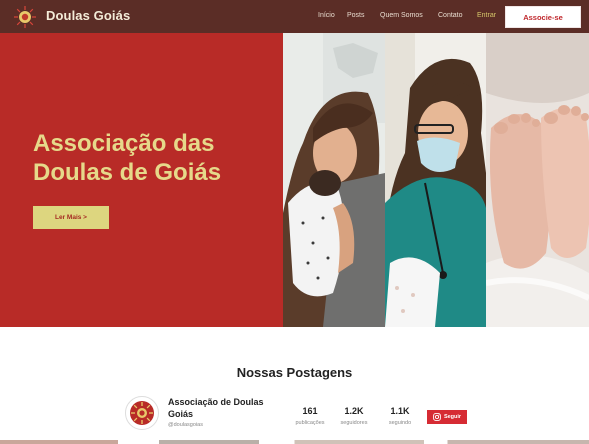  I want to click on profile-name: Associação de Doulas Goiás, so click(225, 408).